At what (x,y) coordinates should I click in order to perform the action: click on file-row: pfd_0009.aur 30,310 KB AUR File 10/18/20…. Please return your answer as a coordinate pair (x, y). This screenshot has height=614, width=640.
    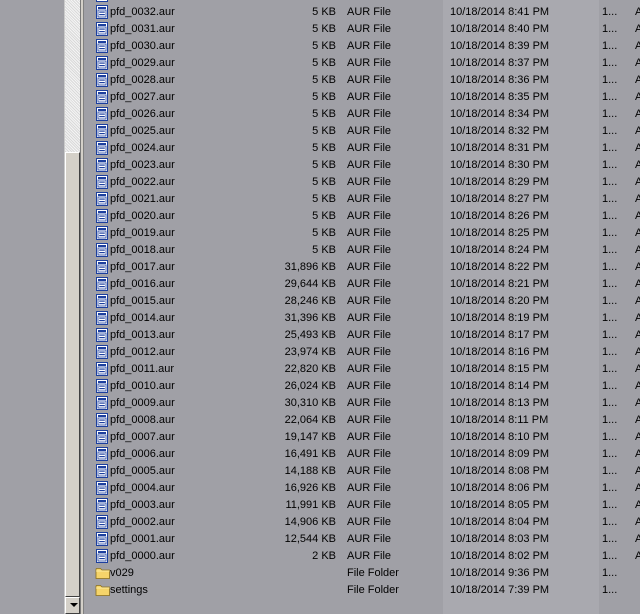
    Looking at the image, I should click on (362, 403).